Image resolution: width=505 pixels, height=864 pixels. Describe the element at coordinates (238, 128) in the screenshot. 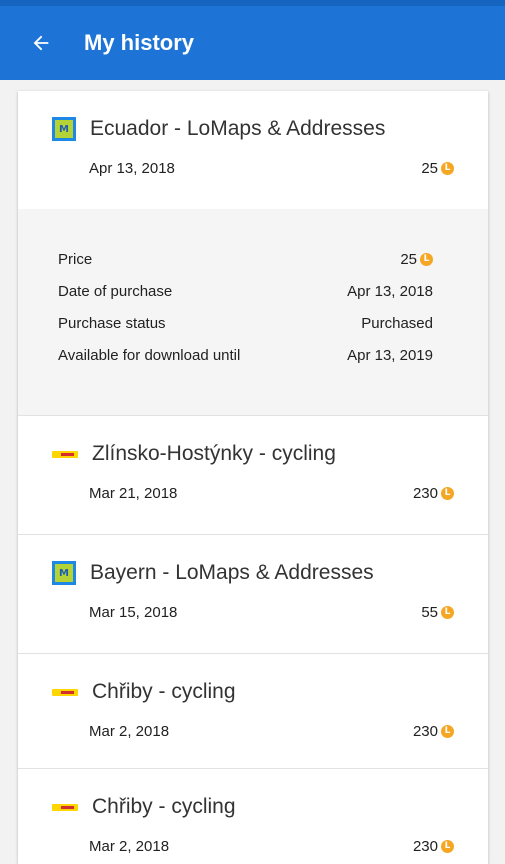

I see `item-title: Ecuador - LoMaps & Addresses` at that location.